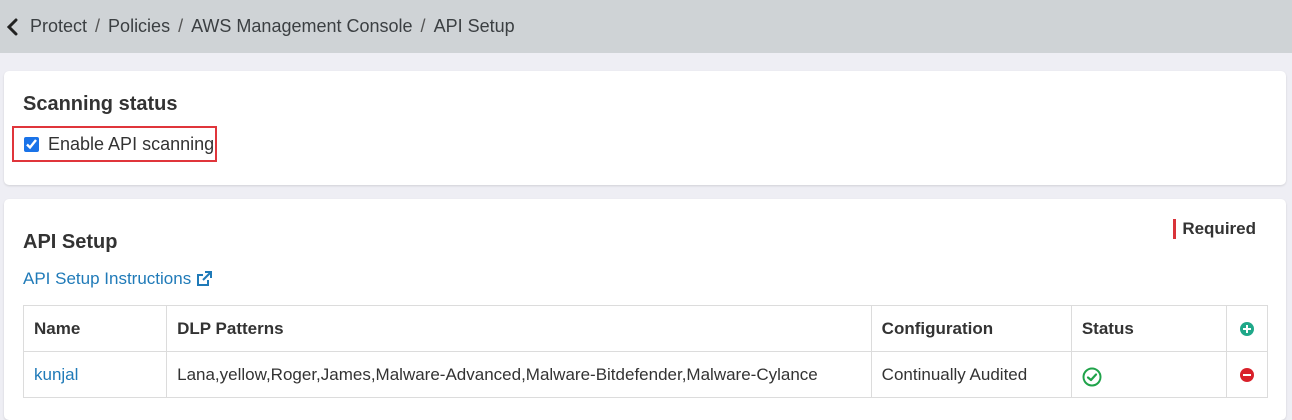 This screenshot has height=420, width=1292. Describe the element at coordinates (56, 374) in the screenshot. I see `row-name-link: kunjal` at that location.